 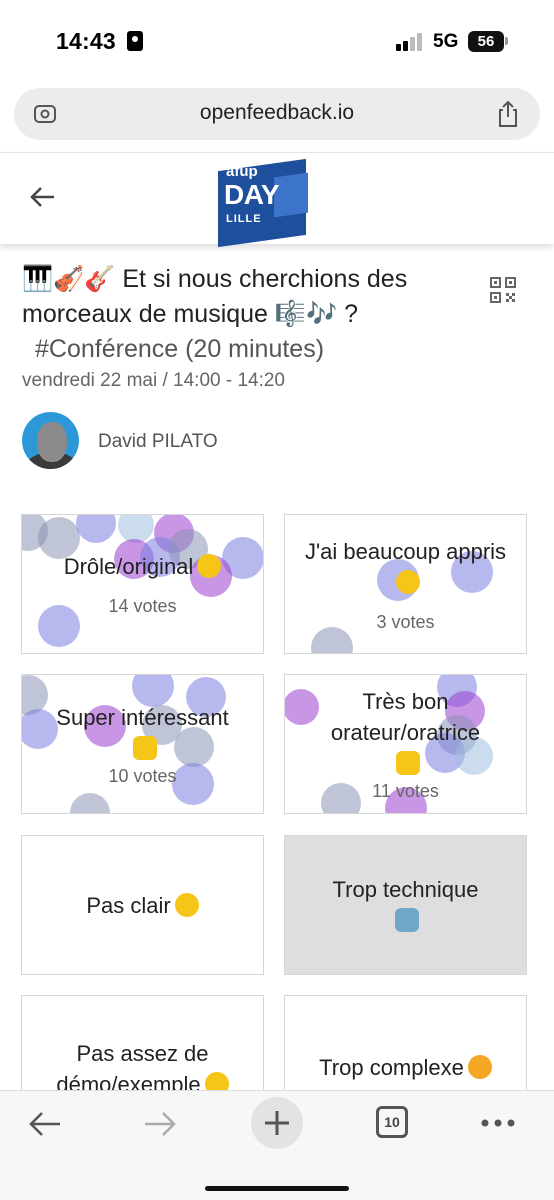 What do you see at coordinates (160, 1124) in the screenshot?
I see `forward-icon` at bounding box center [160, 1124].